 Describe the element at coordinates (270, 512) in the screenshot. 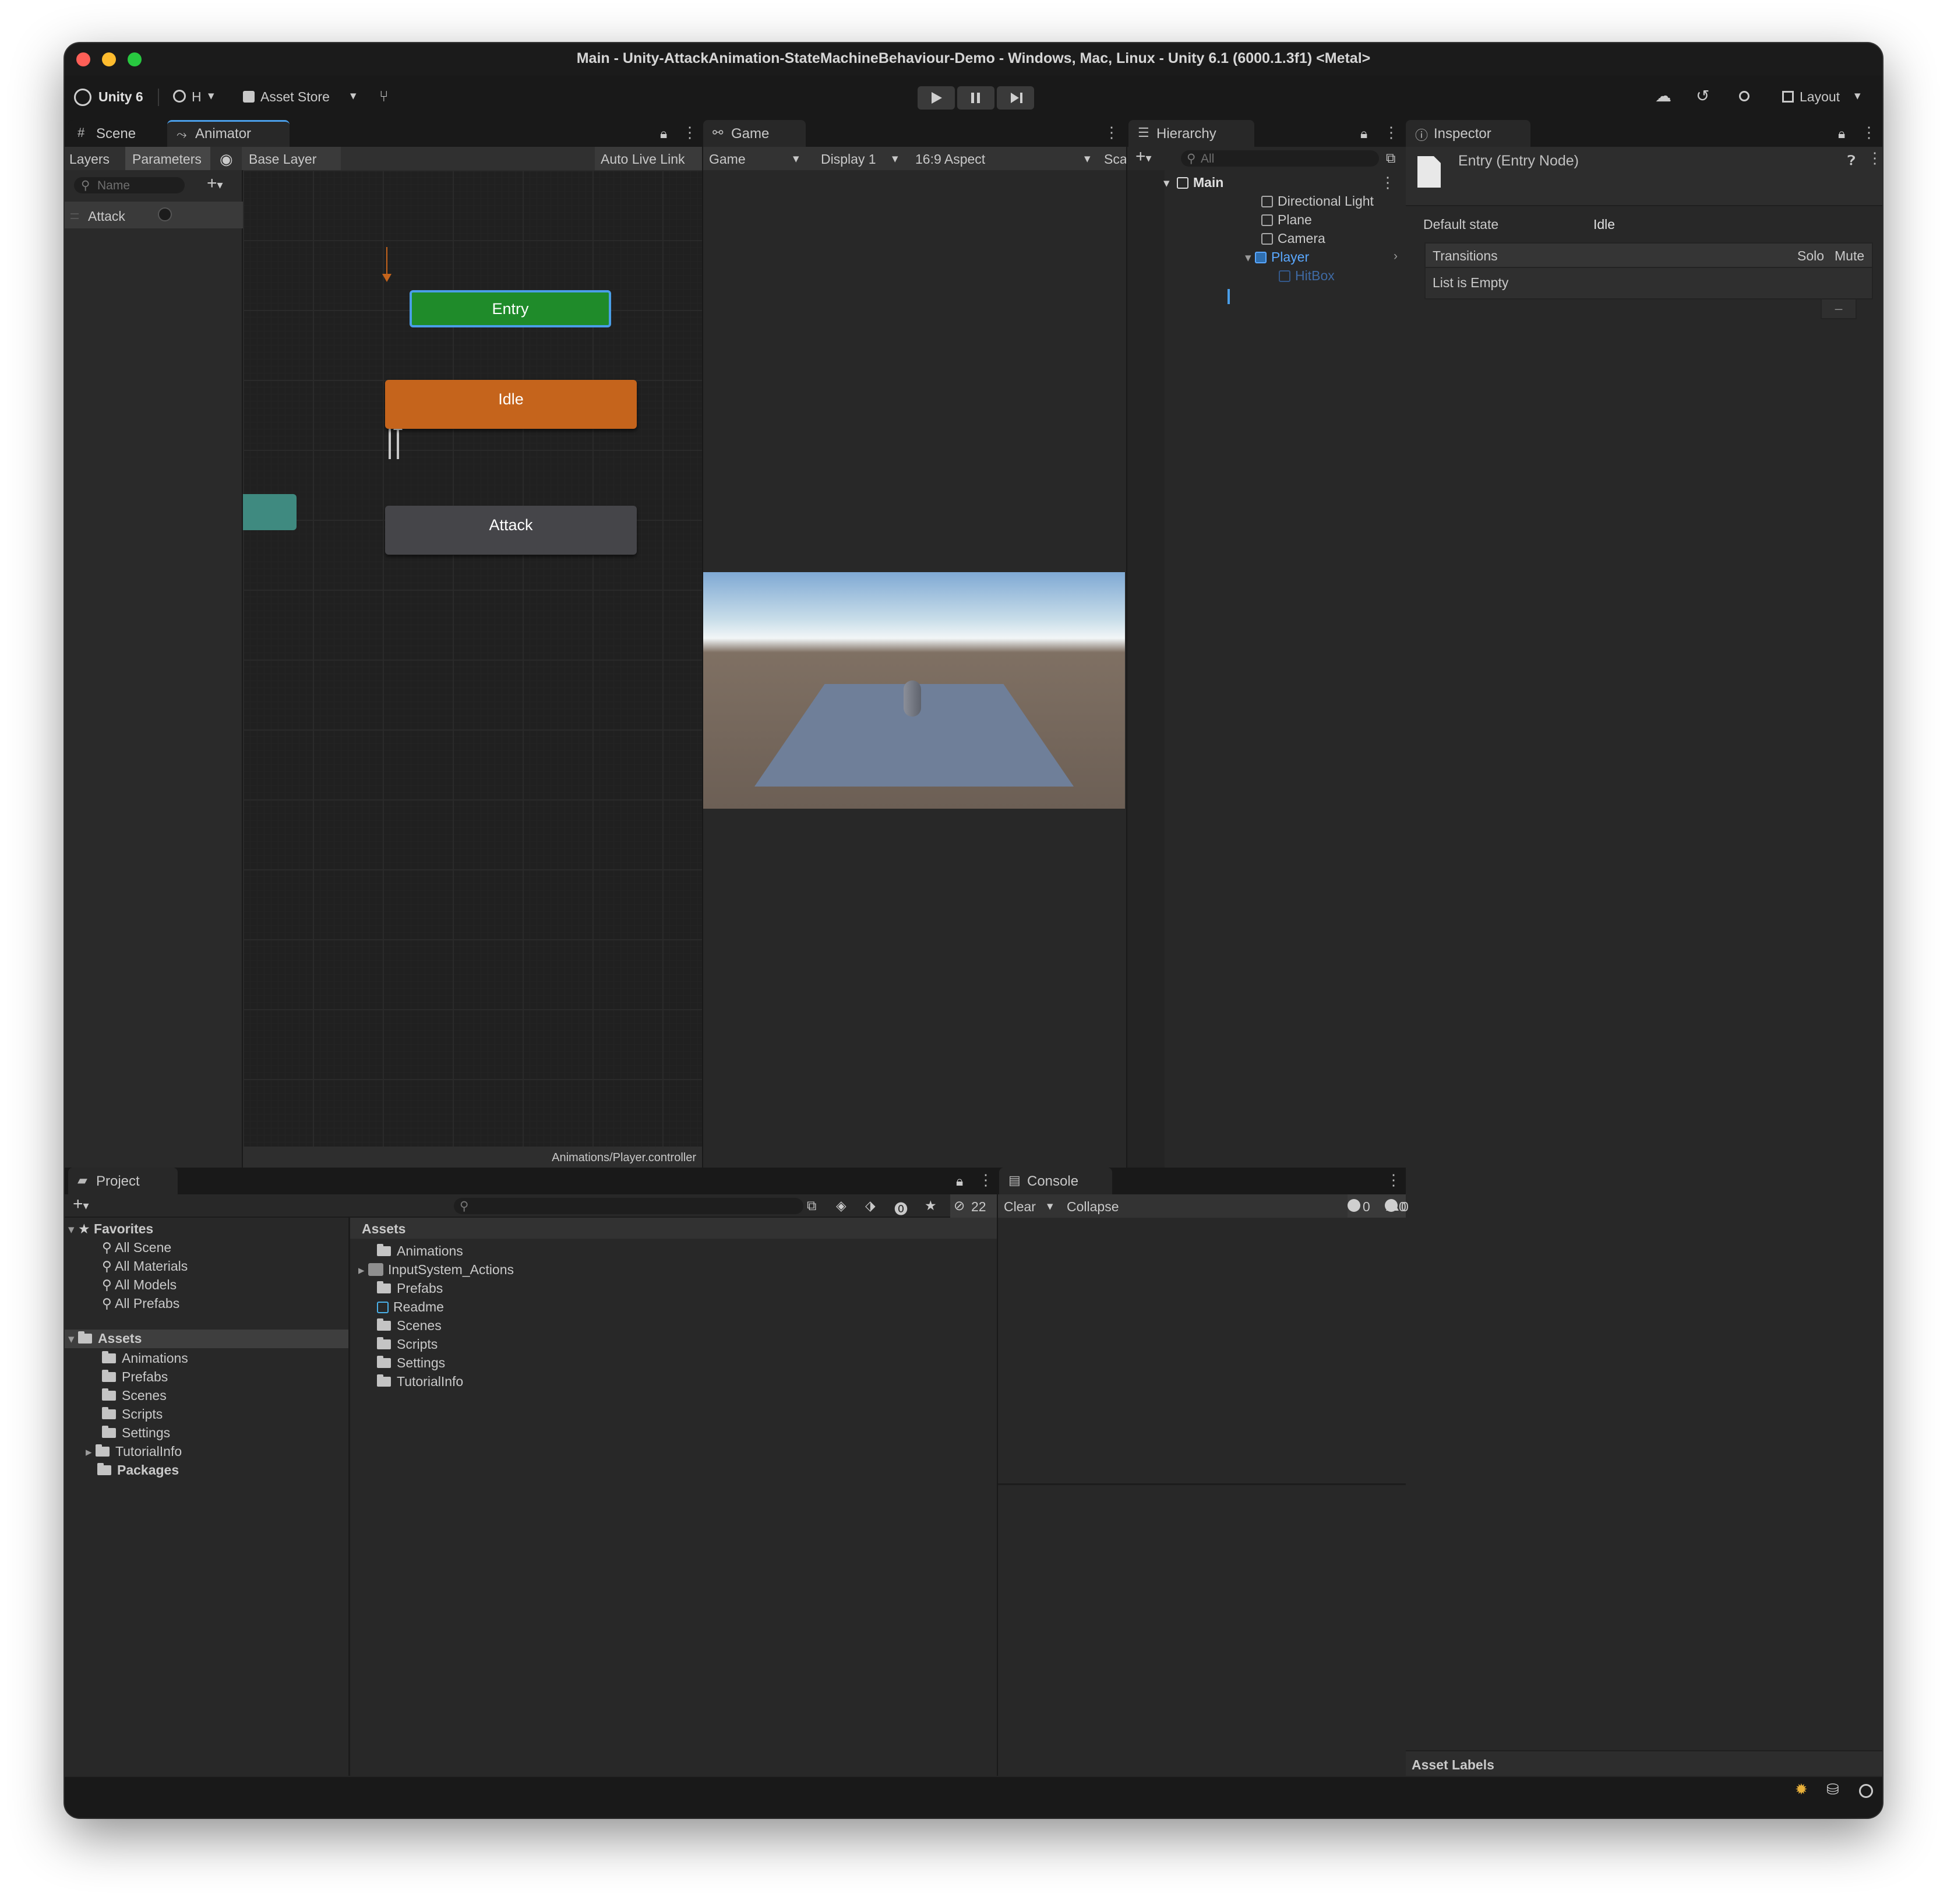

I see `any-state-node` at that location.